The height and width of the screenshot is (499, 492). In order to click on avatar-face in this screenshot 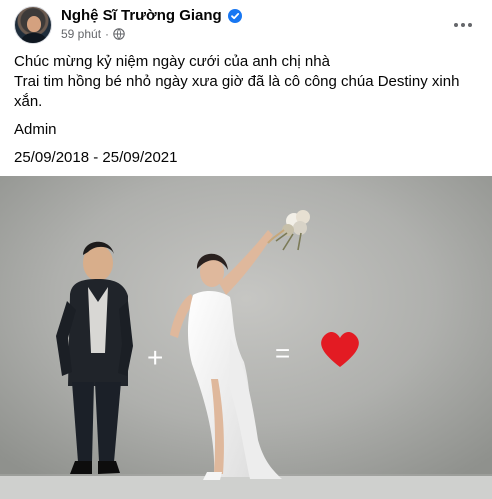, I will do `click(34, 24)`.